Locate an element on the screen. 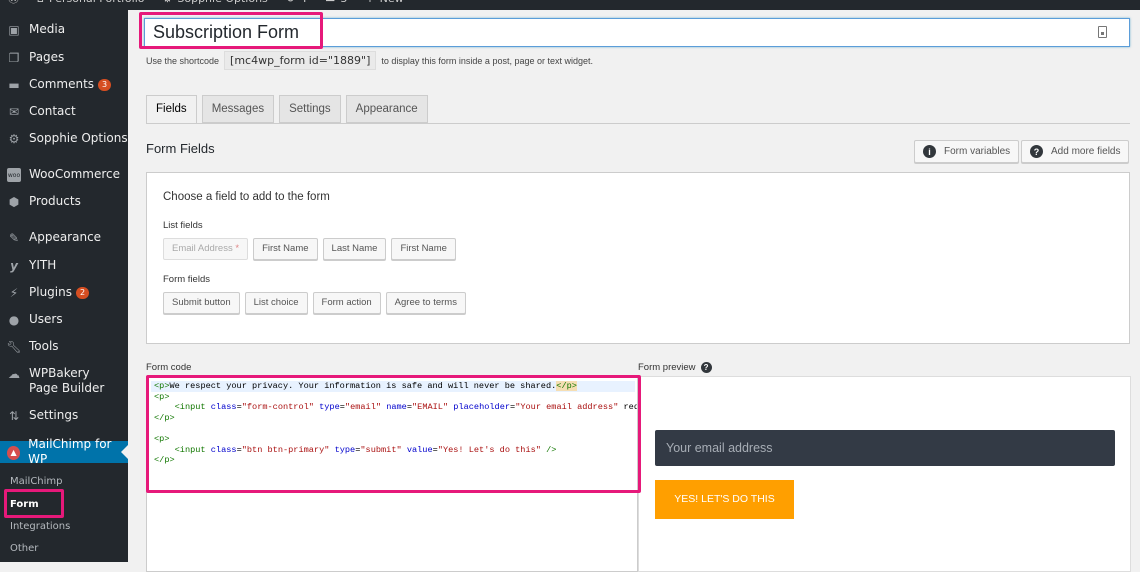 The width and height of the screenshot is (1140, 572). updates-icon: ↻ is located at coordinates (290, 2).